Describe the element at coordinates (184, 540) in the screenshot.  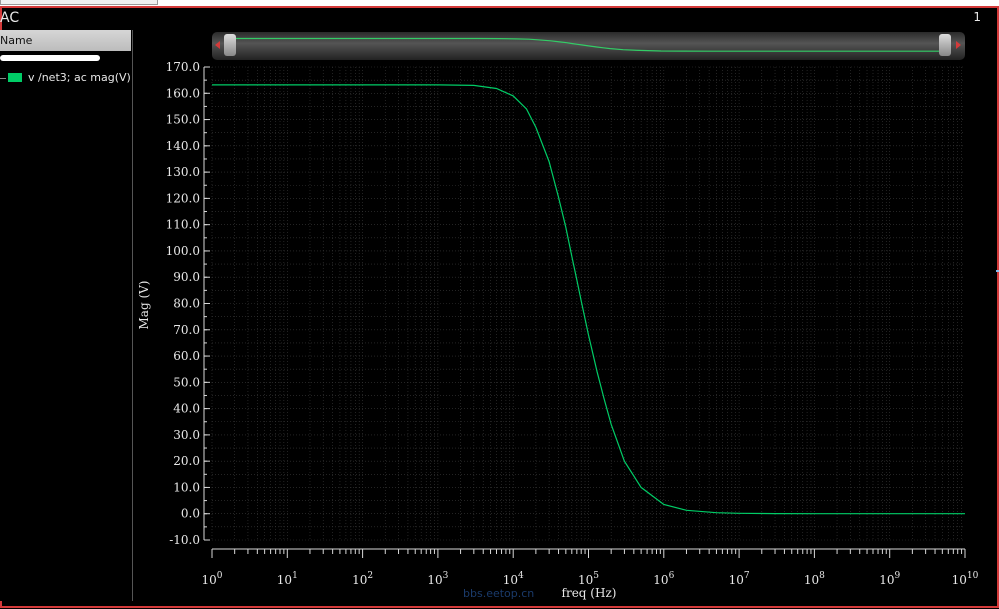
I see `y-tick-label: -10.0` at that location.